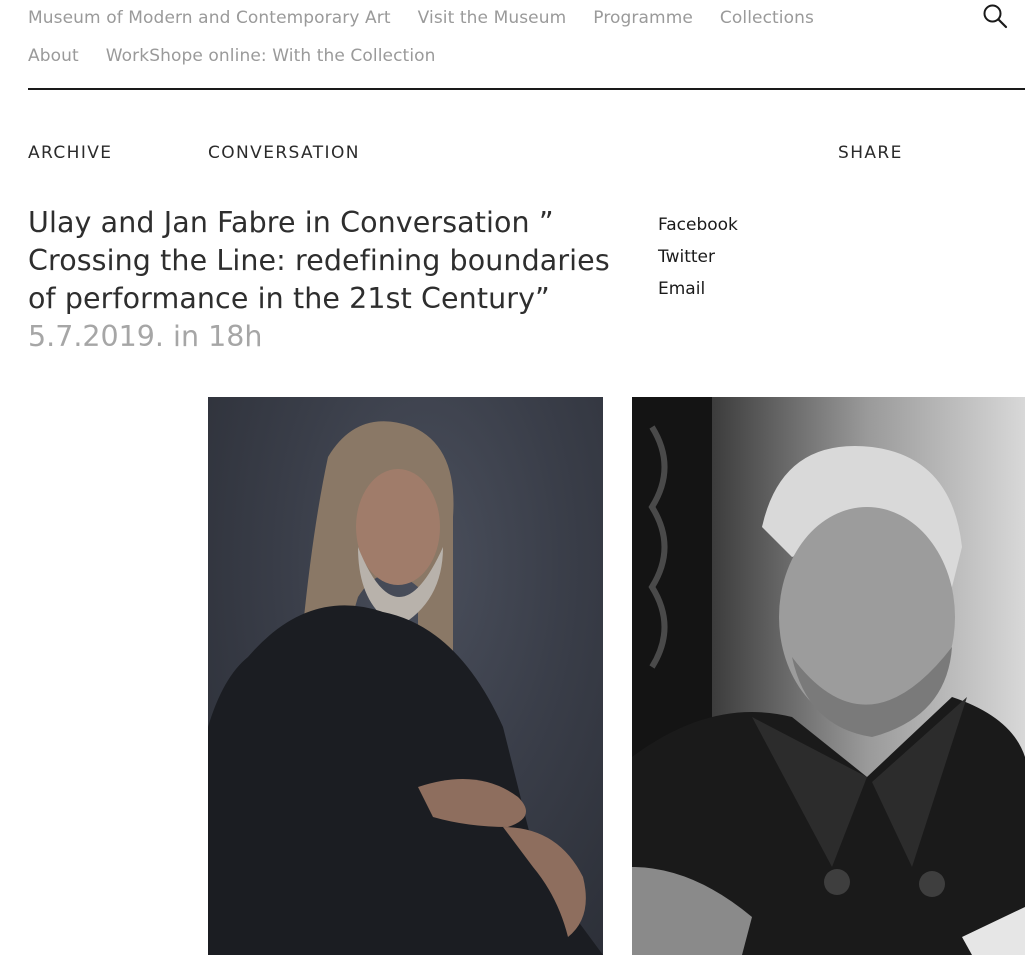  I want to click on nav-link-workshop: WorkShope online: With the Collection, so click(271, 56).